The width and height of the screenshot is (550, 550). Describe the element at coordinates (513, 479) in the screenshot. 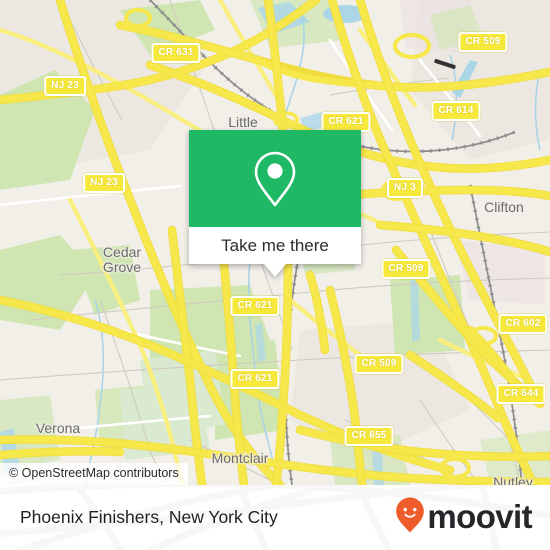

I see `place-label: Nutley` at that location.